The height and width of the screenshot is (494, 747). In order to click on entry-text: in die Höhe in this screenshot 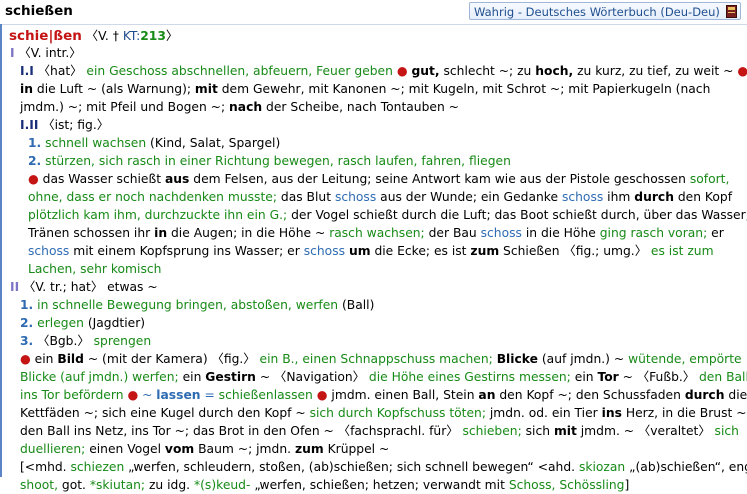, I will do `click(560, 233)`.